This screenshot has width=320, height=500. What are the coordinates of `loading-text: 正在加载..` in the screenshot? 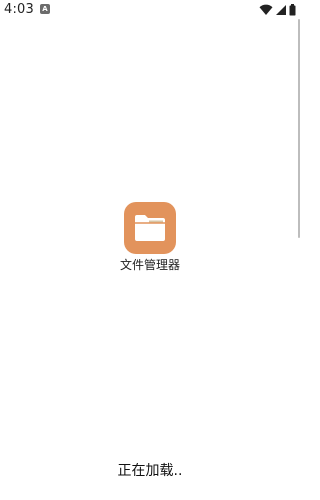 It's located at (150, 471).